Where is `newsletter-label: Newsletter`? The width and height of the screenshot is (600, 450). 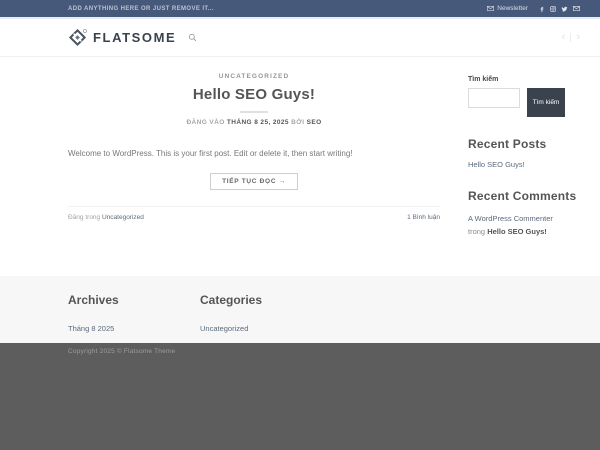
newsletter-label: Newsletter is located at coordinates (512, 8).